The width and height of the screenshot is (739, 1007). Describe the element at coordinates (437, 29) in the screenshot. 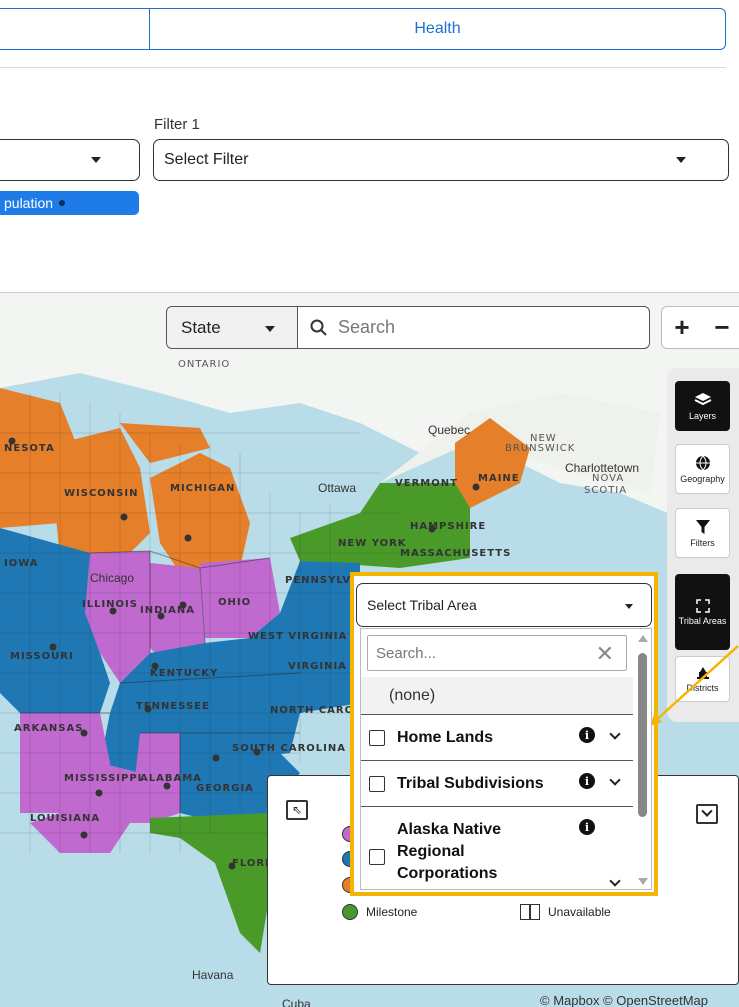

I see `tab-health: Health` at that location.